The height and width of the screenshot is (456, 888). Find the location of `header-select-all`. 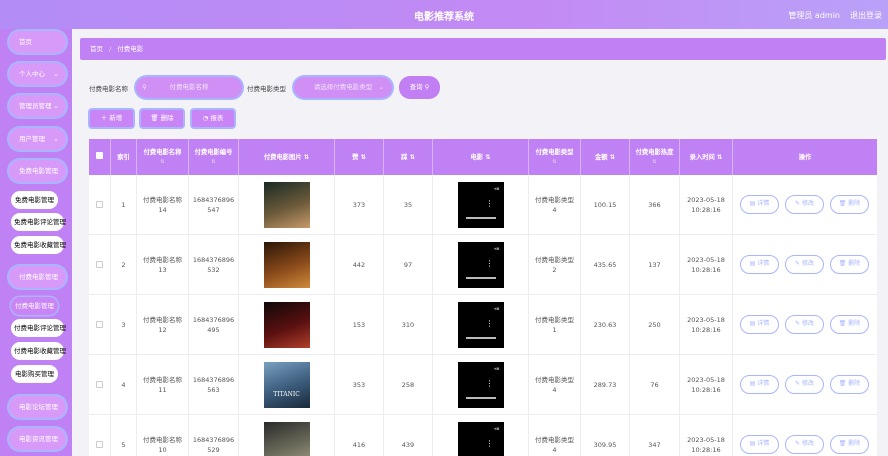

header-select-all is located at coordinates (100, 157).